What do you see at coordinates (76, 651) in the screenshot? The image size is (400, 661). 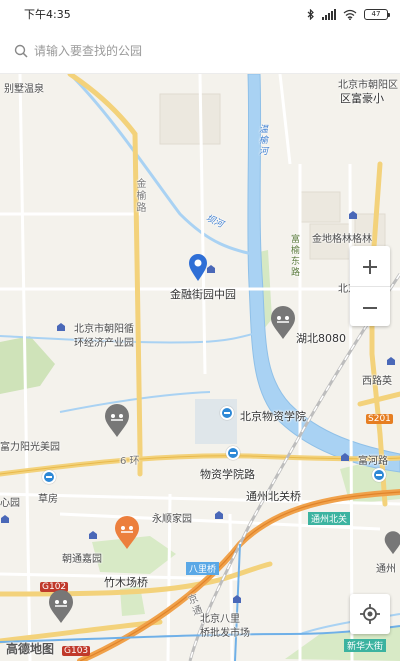 I see `label-g103: G103` at bounding box center [76, 651].